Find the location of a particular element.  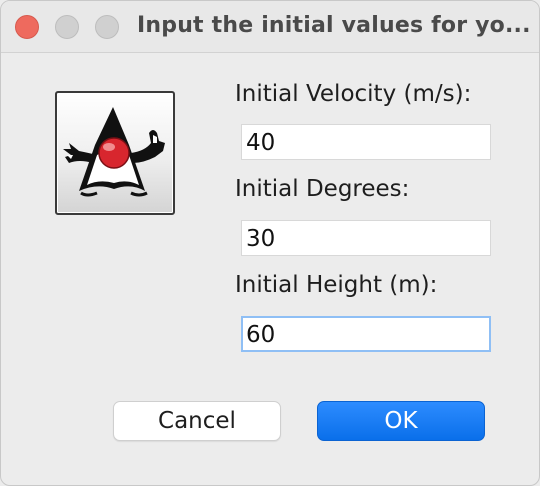

degrees-input is located at coordinates (366, 238).